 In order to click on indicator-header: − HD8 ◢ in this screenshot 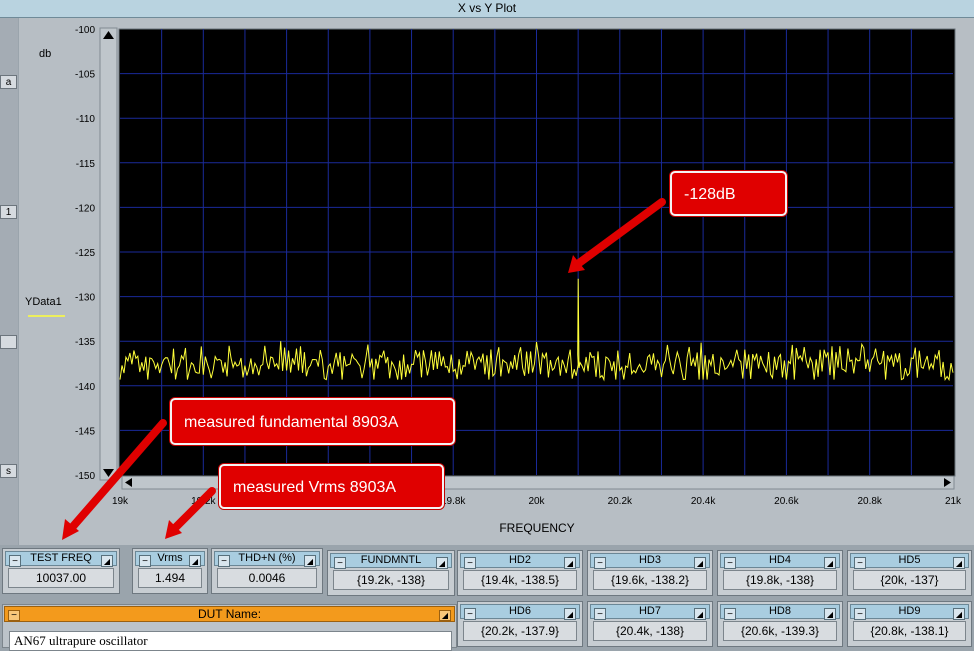, I will do `click(780, 612)`.